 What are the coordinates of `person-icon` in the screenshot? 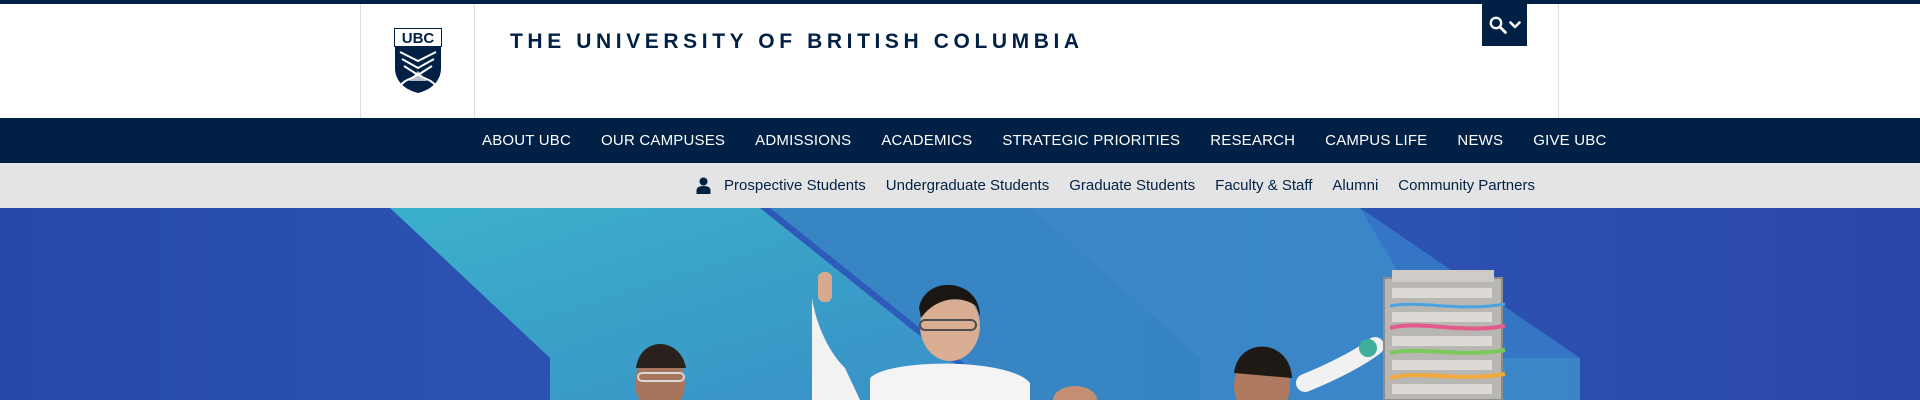 It's located at (703, 185).